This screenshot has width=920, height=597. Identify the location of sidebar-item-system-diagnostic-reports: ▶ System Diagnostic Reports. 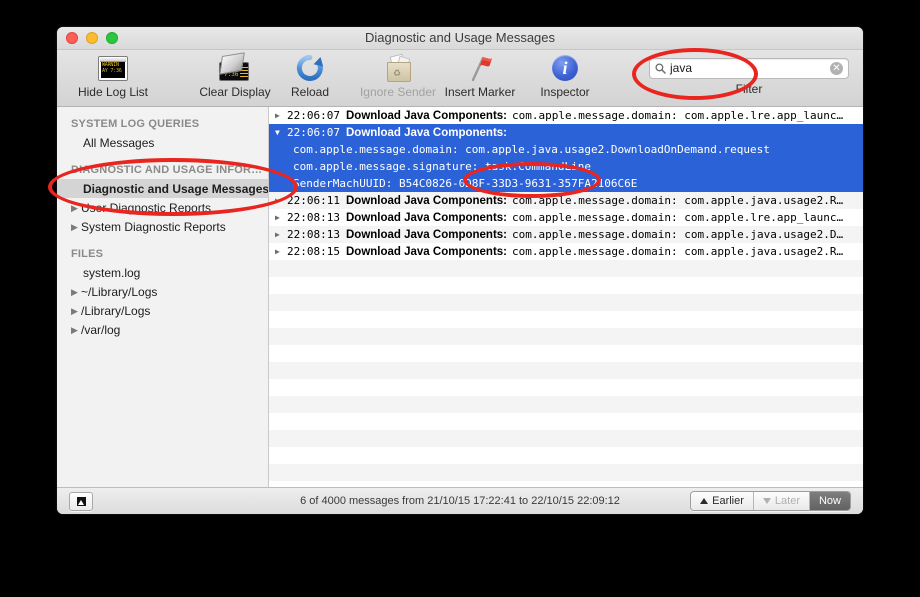
(162, 226).